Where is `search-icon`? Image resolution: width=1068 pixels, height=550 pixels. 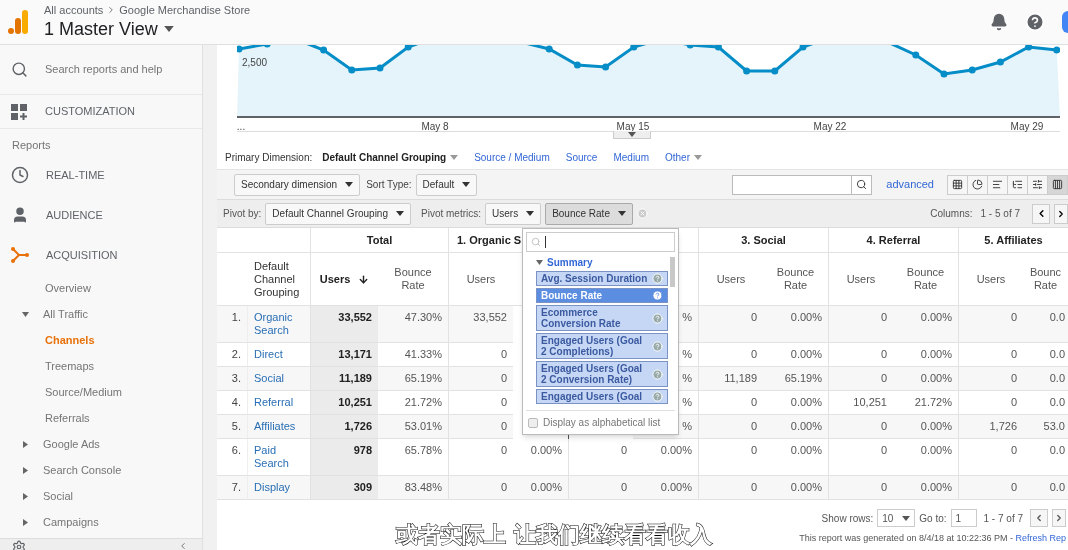
search-icon is located at coordinates (862, 184).